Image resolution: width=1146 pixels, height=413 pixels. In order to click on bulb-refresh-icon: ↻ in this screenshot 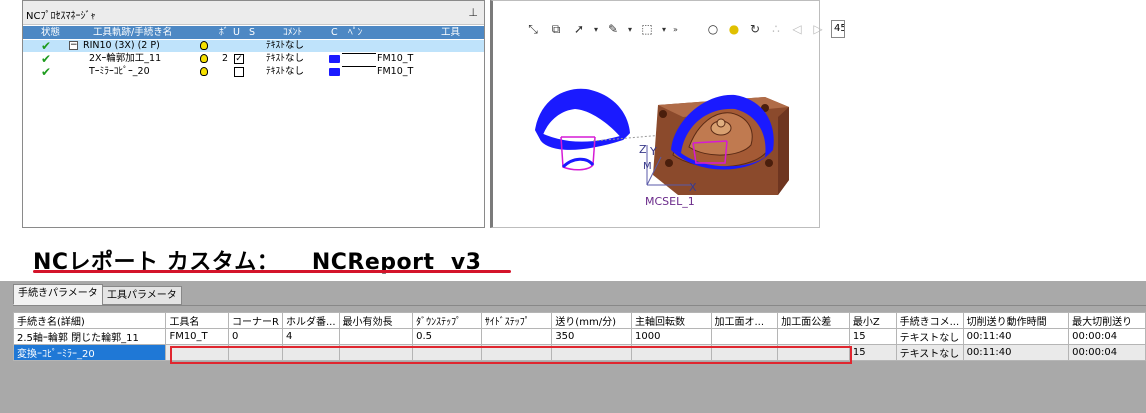, I will do `click(755, 29)`.